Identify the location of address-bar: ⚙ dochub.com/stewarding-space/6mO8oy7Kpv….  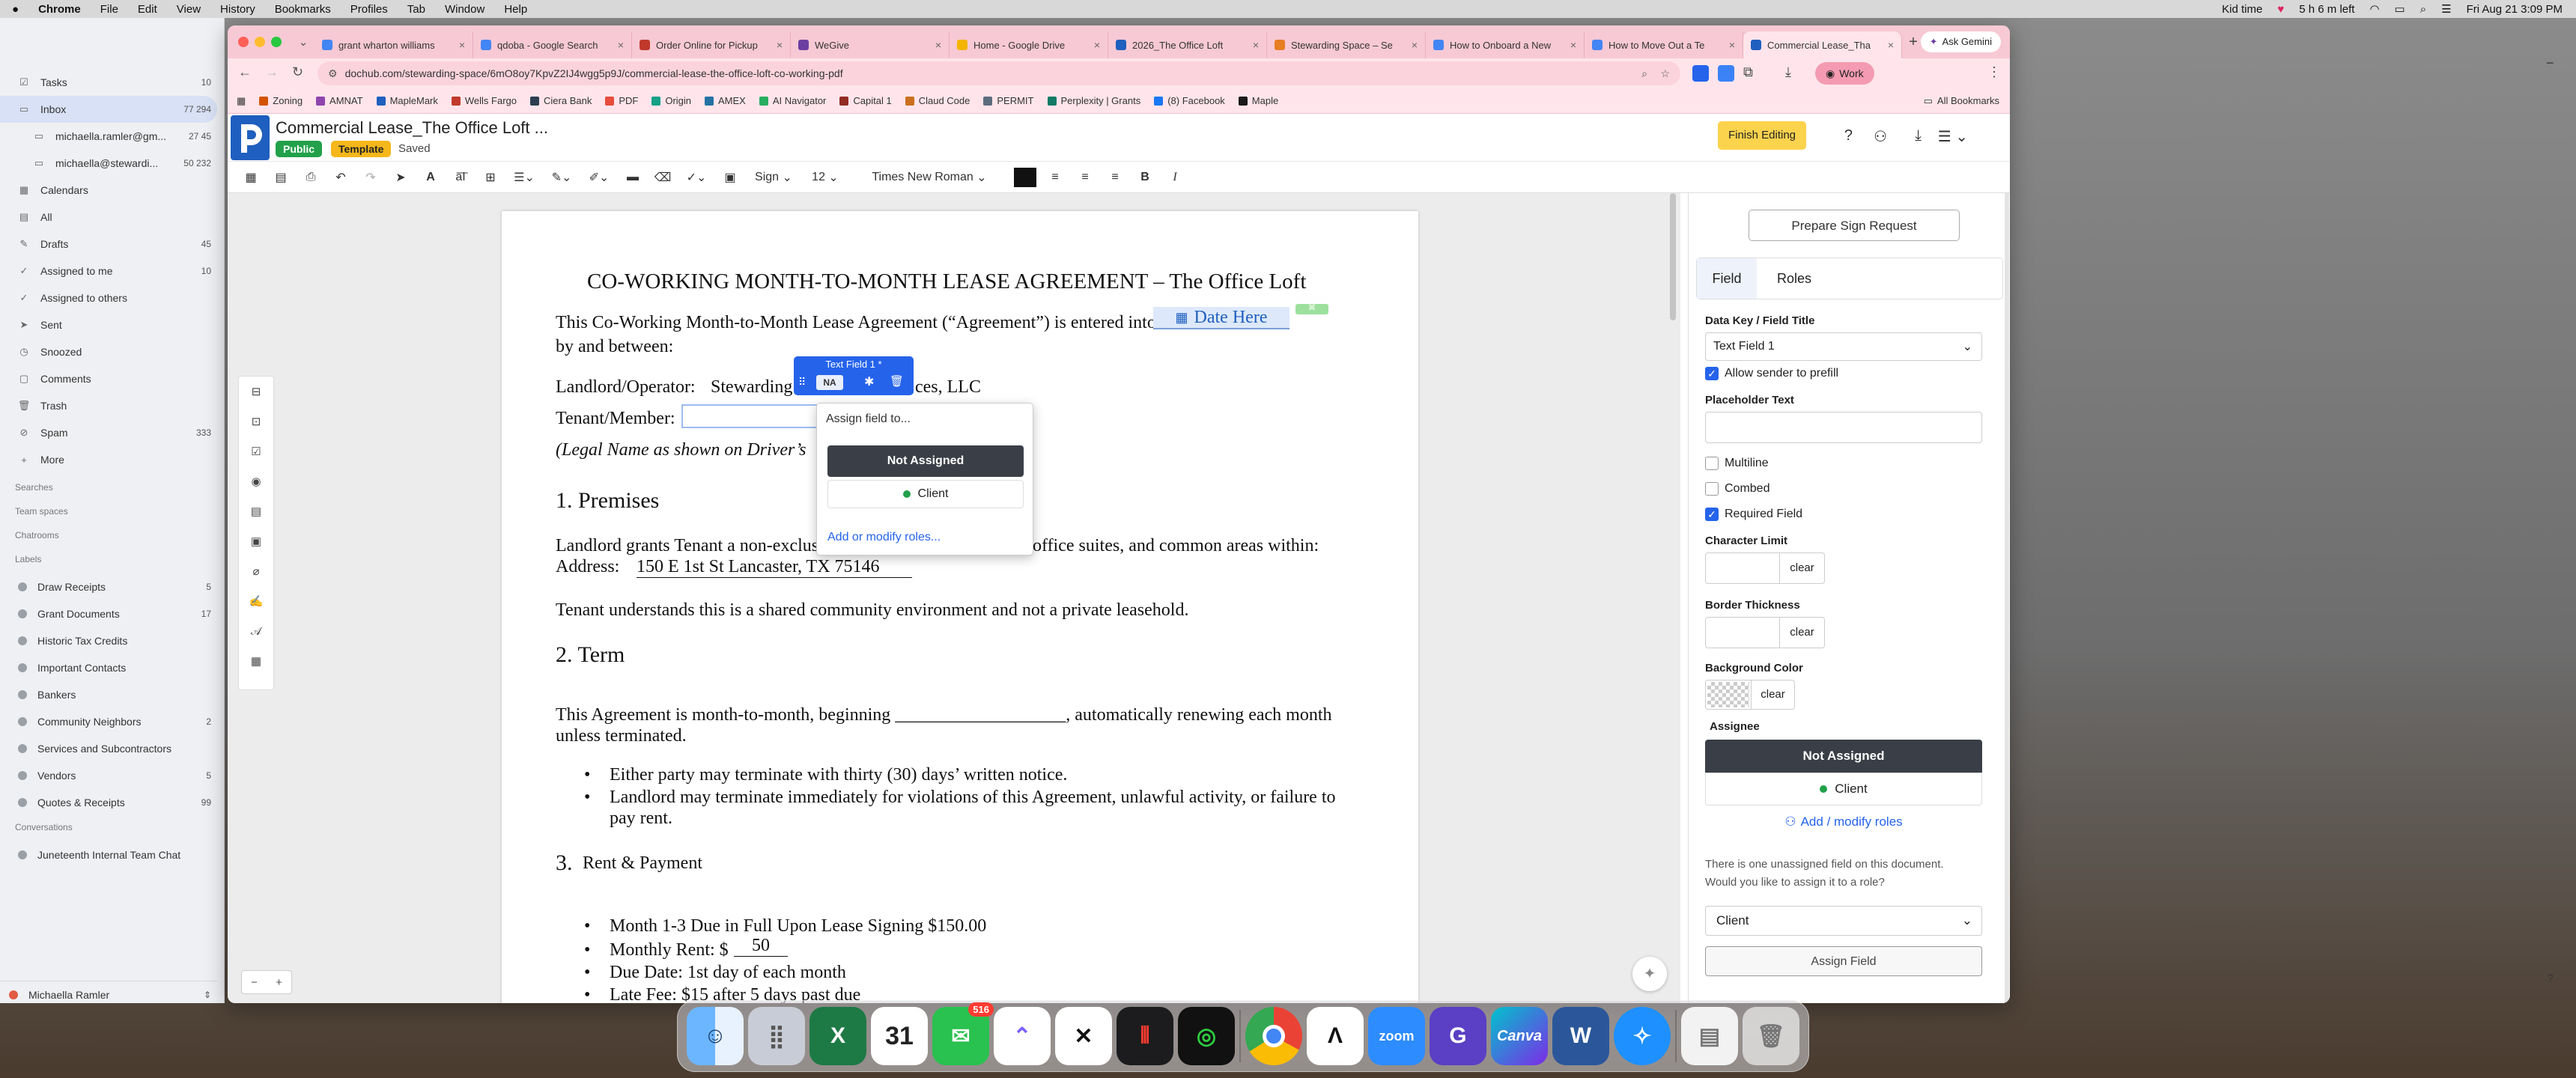
(999, 73).